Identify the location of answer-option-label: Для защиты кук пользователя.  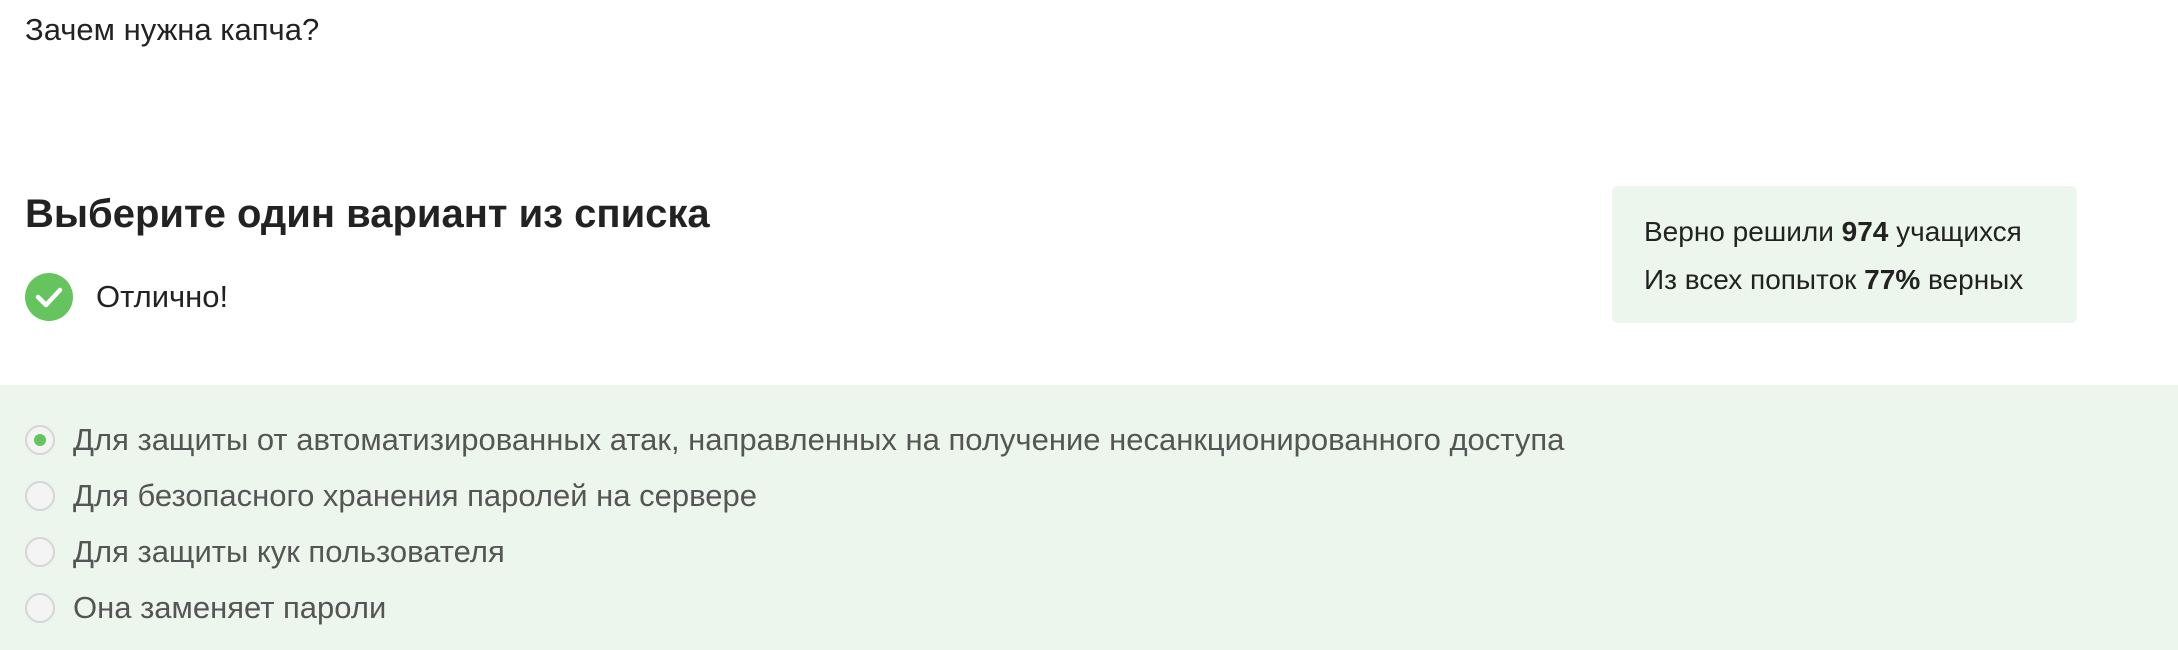
(289, 552).